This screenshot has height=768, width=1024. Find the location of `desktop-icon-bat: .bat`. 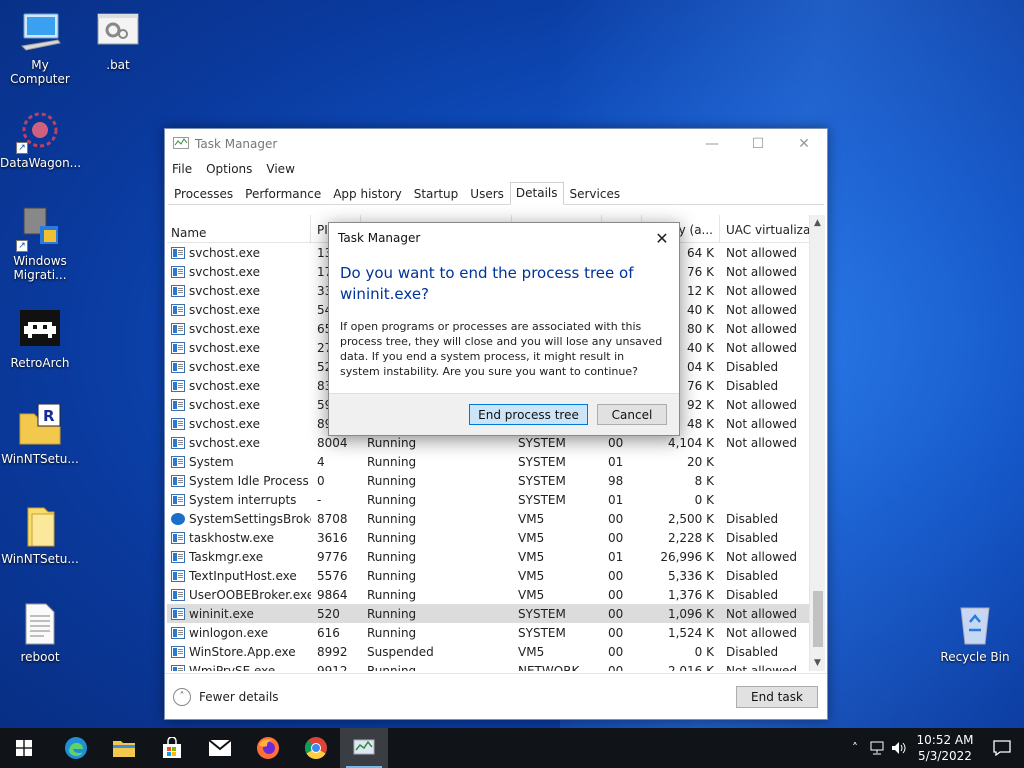

desktop-icon-bat: .bat is located at coordinates (118, 41).